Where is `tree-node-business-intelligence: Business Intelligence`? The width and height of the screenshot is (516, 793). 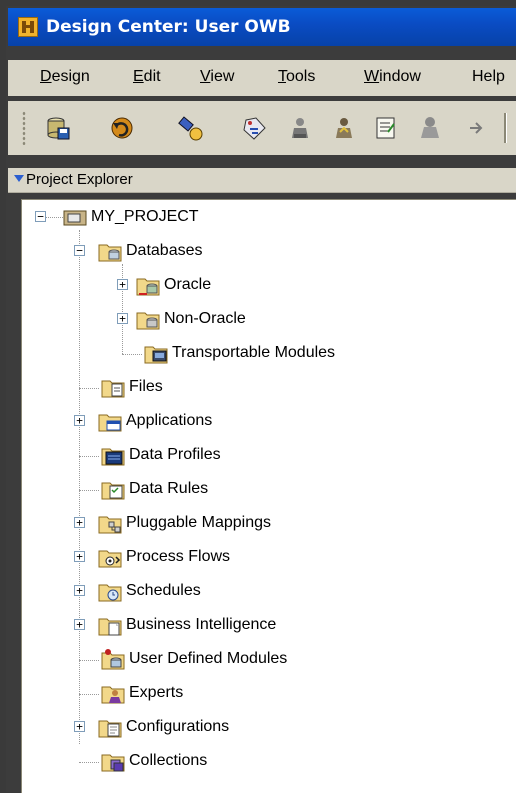 tree-node-business-intelligence: Business Intelligence is located at coordinates (186, 625).